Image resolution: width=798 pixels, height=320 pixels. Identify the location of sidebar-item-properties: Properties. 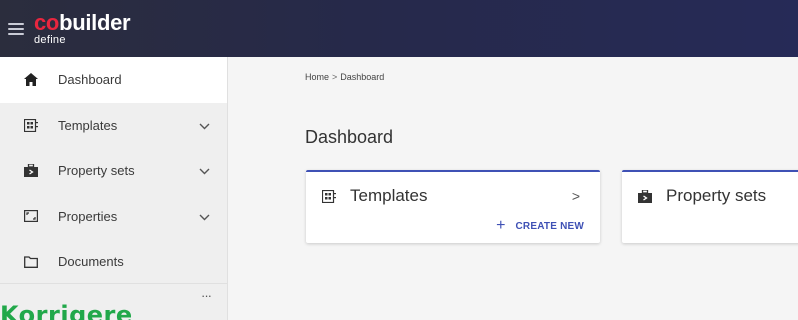
(113, 217).